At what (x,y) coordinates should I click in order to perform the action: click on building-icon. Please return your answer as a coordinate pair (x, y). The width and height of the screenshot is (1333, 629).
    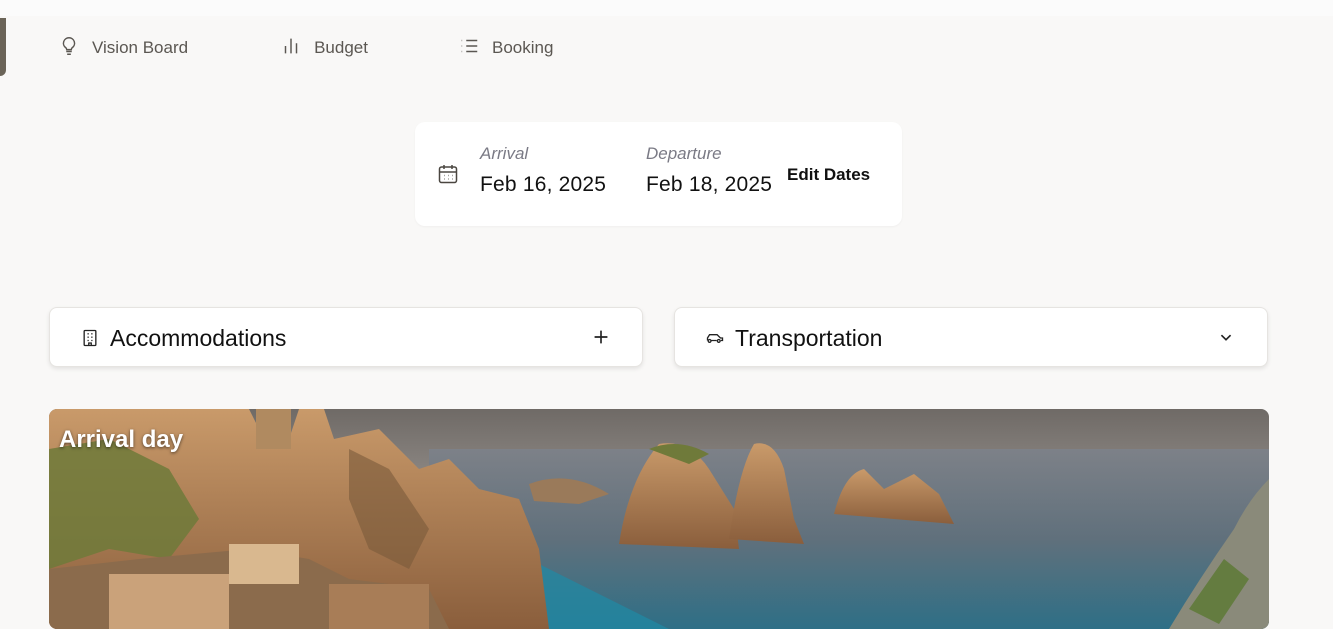
    Looking at the image, I should click on (90, 338).